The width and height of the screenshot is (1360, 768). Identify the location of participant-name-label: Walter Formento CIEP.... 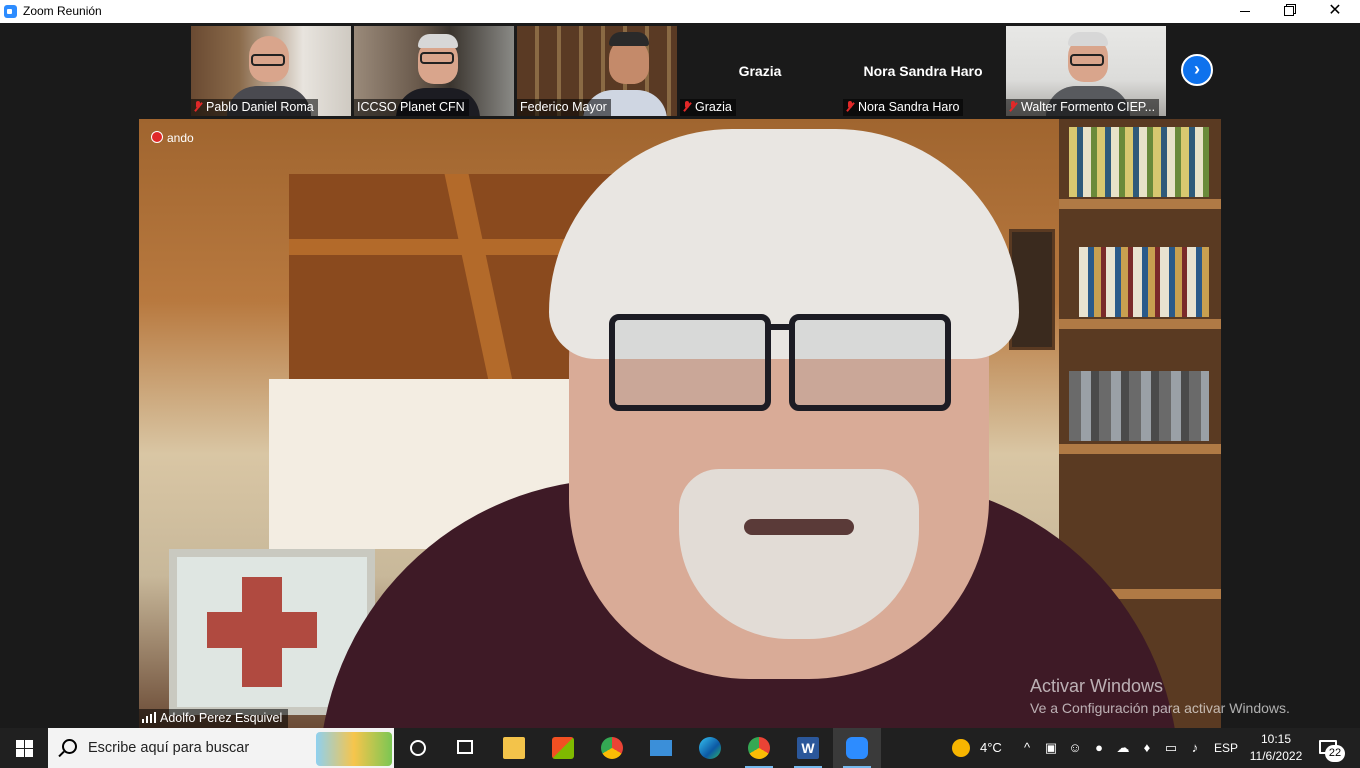
(1083, 107).